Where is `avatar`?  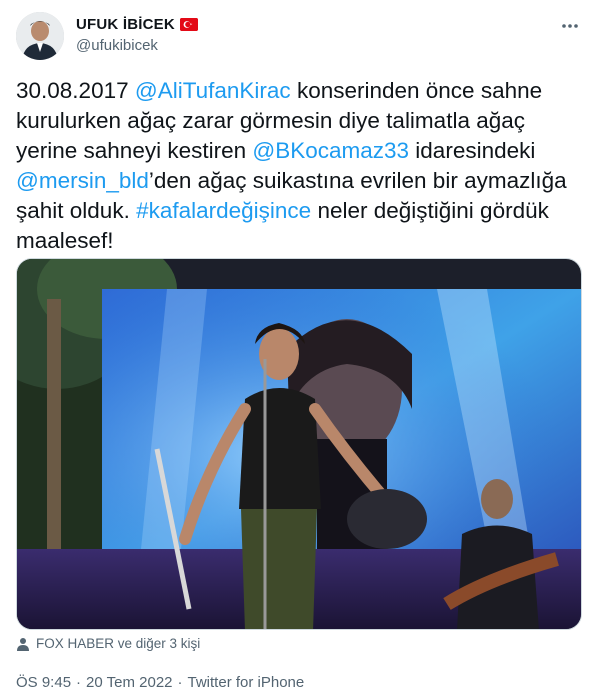 avatar is located at coordinates (40, 36).